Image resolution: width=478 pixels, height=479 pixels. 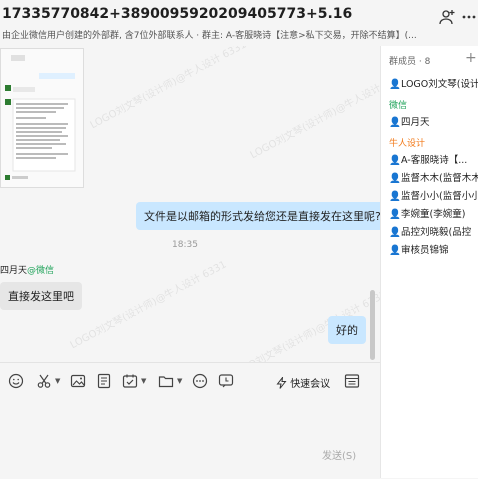 What do you see at coordinates (372, 325) in the screenshot?
I see `message-scrollbar` at bounding box center [372, 325].